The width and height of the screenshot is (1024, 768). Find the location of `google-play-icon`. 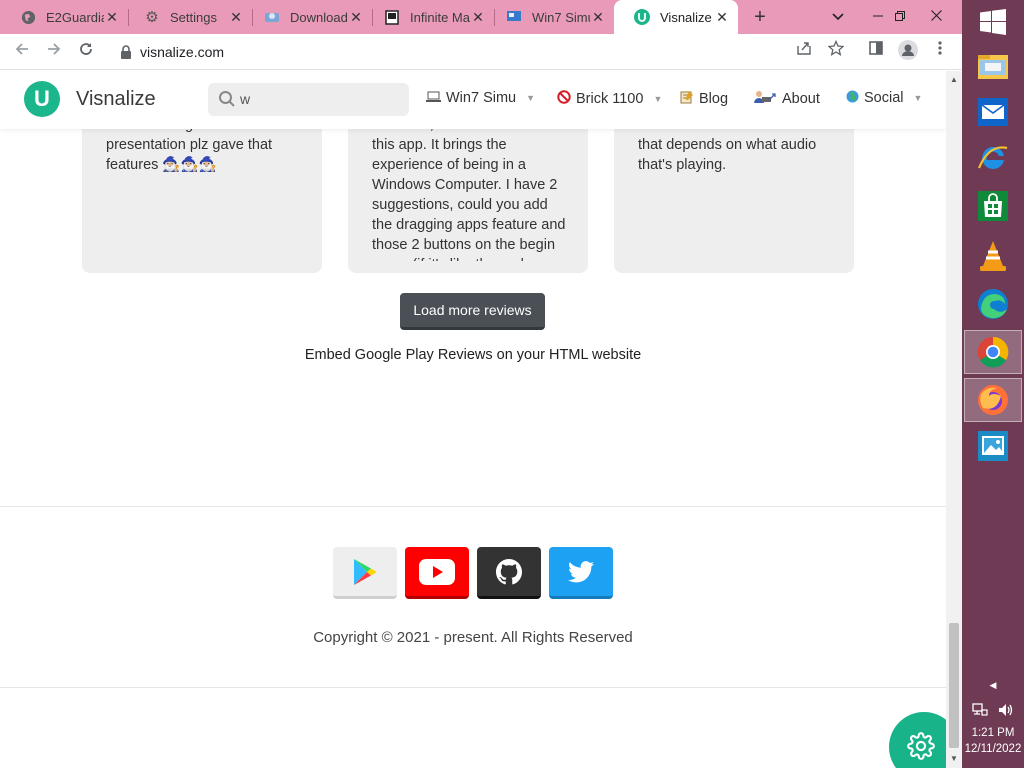

google-play-icon is located at coordinates (365, 571).